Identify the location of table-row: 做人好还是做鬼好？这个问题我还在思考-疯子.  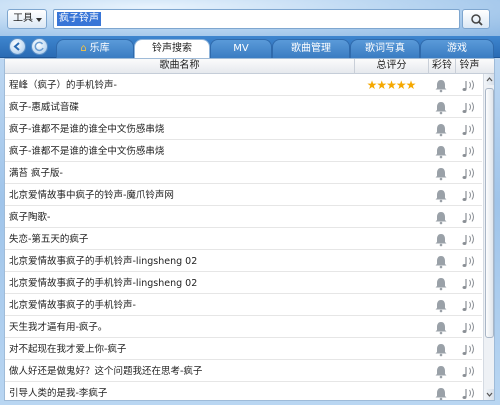
(243, 371).